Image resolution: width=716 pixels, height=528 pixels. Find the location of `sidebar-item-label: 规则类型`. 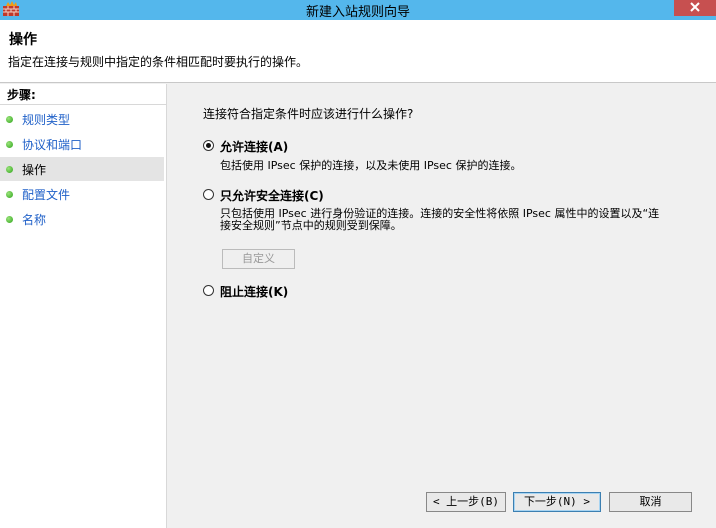

sidebar-item-label: 规则类型 is located at coordinates (46, 120).